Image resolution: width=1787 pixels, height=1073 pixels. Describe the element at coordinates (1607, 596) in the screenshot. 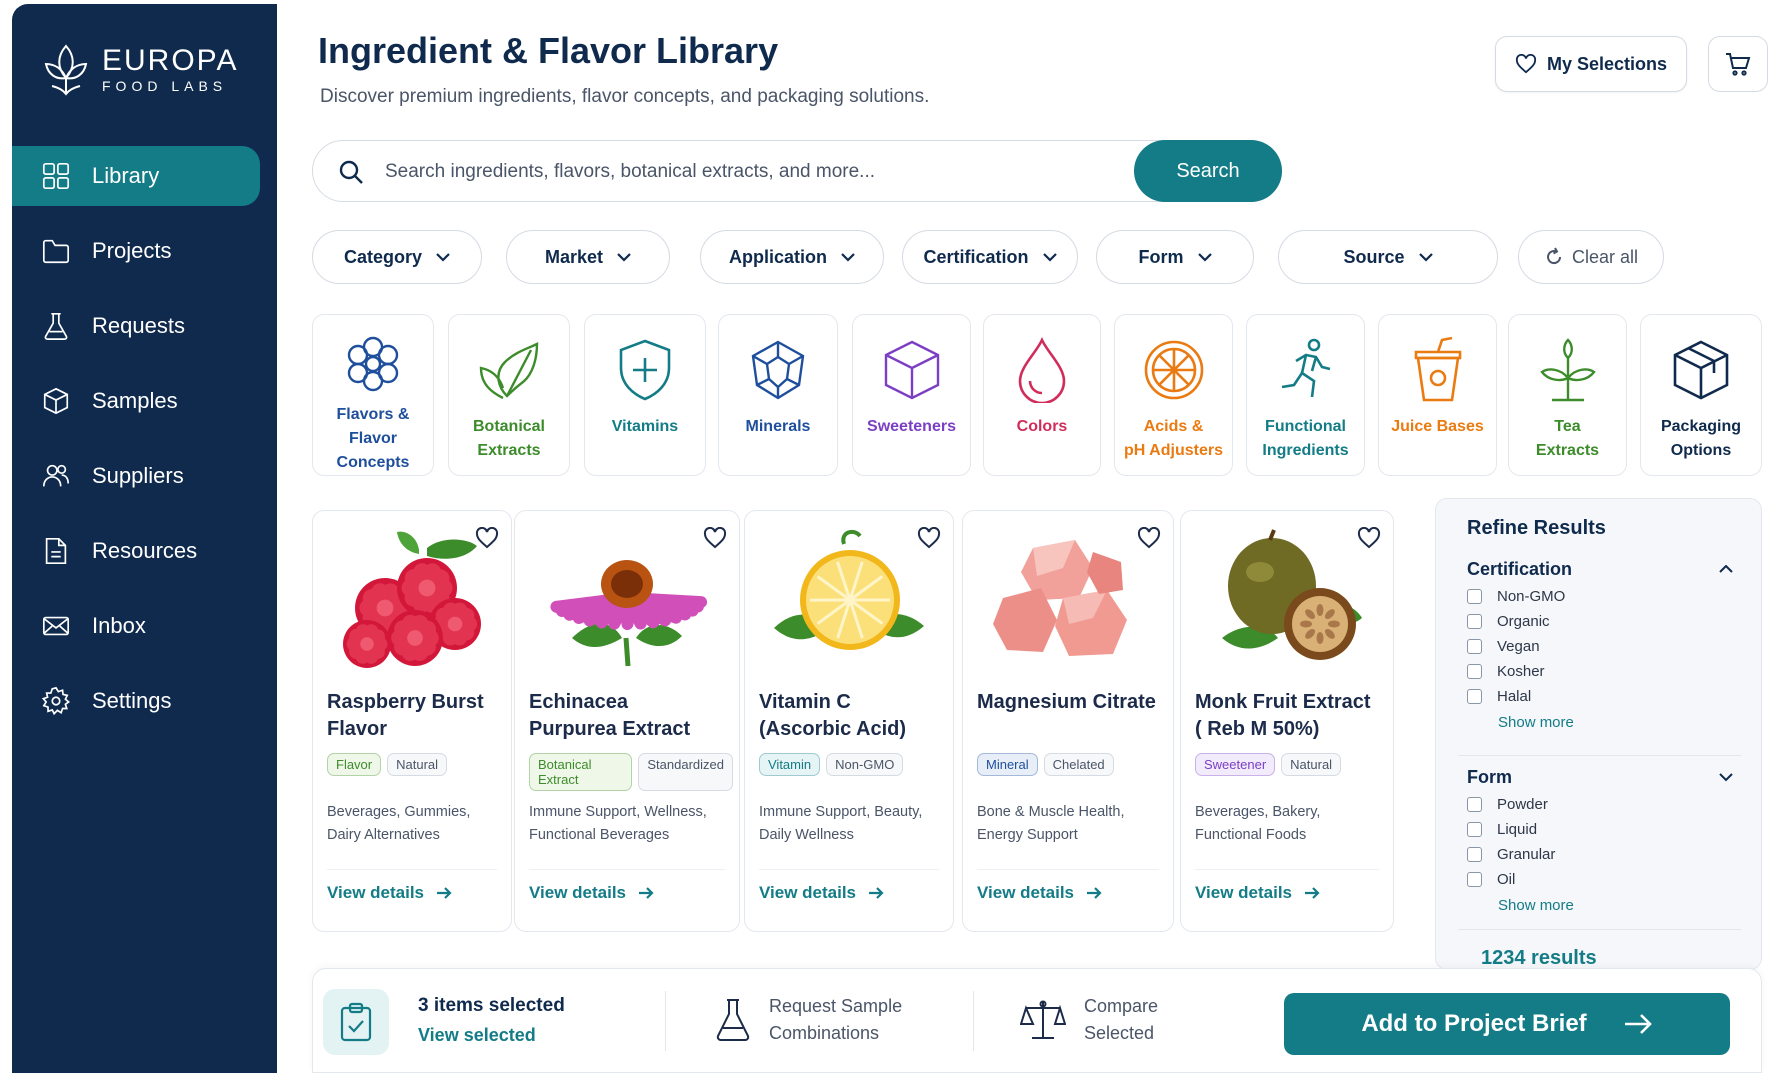

I see `checkbox-option: Non-GMO` at that location.